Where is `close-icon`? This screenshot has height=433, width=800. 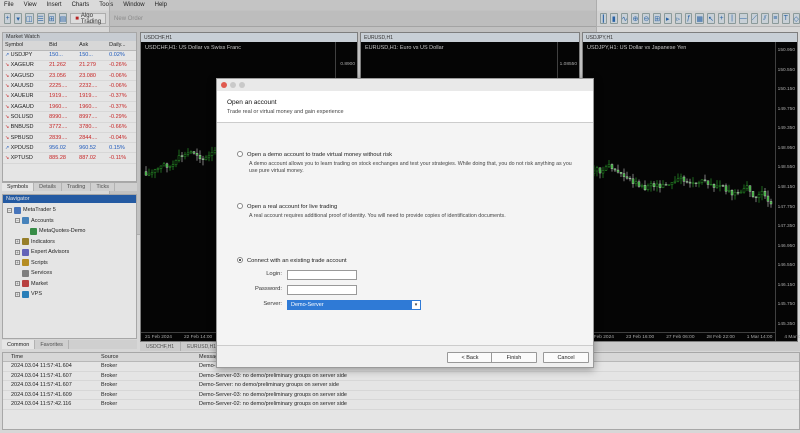
close-icon is located at coordinates (224, 85).